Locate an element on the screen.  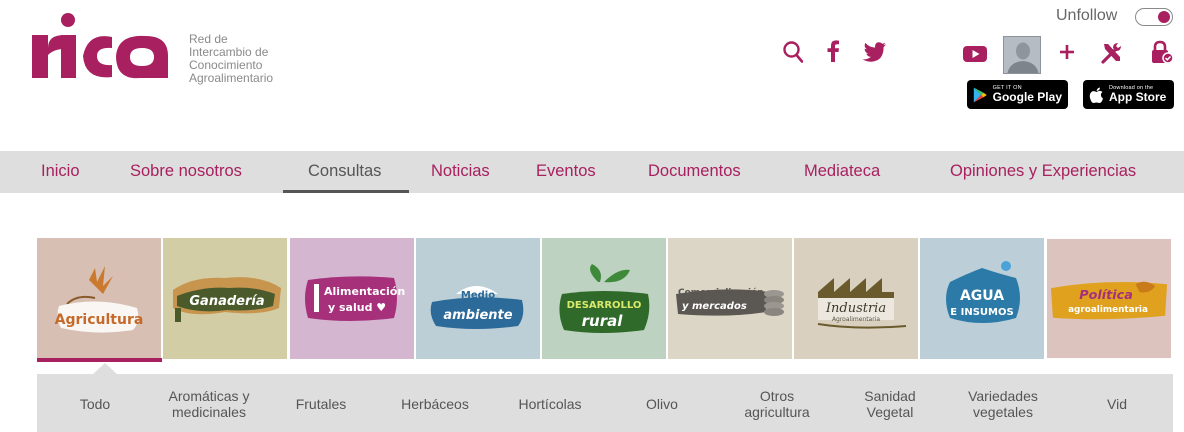
tools-icon is located at coordinates (1112, 53).